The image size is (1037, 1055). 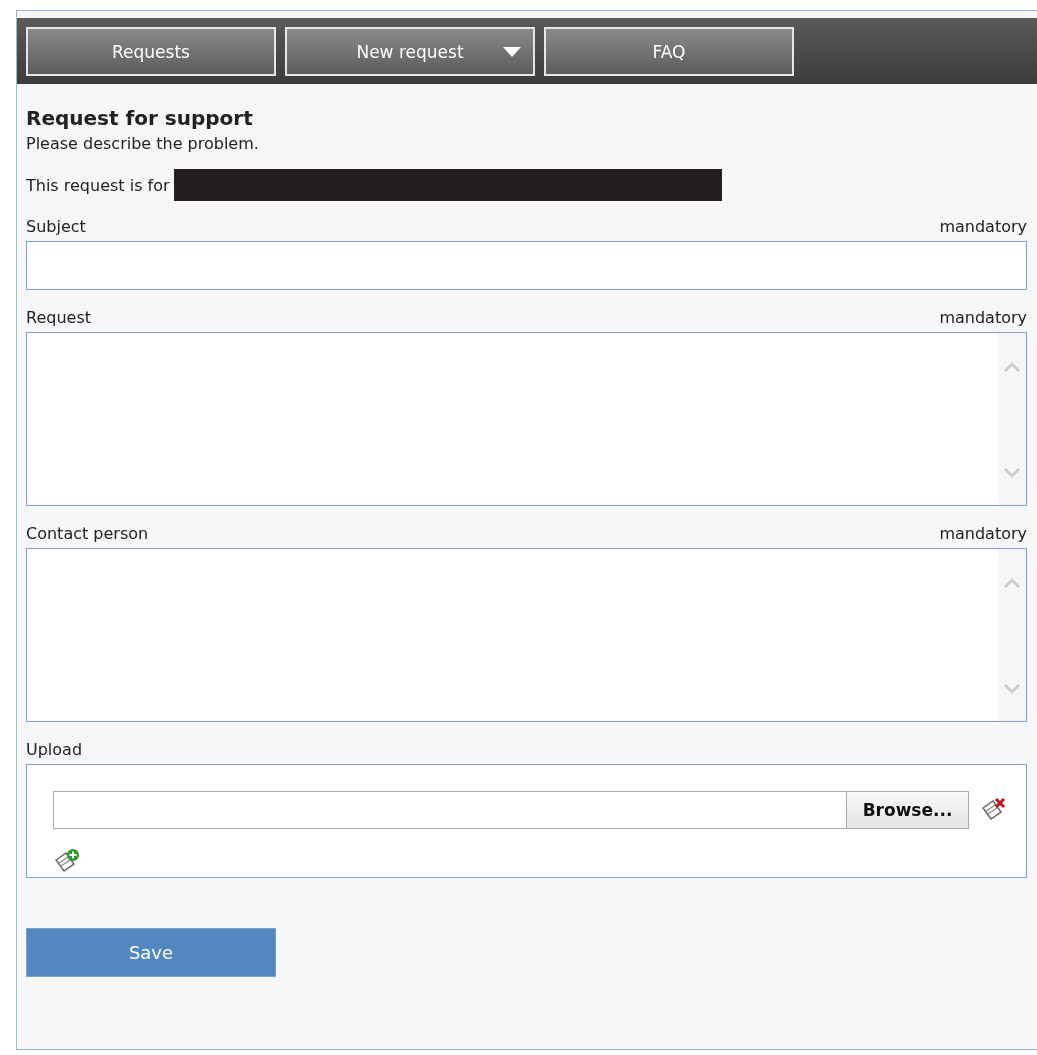 What do you see at coordinates (58, 318) in the screenshot?
I see `field-label: Request` at bounding box center [58, 318].